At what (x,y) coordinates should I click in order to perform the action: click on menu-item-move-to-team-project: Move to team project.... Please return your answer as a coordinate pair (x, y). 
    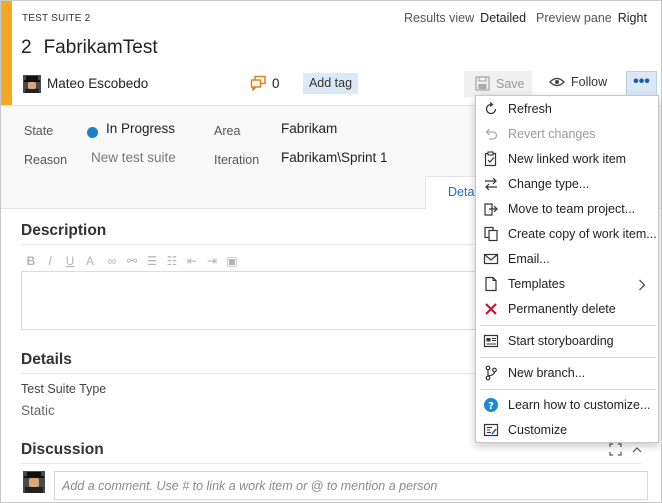
    Looking at the image, I should click on (567, 209).